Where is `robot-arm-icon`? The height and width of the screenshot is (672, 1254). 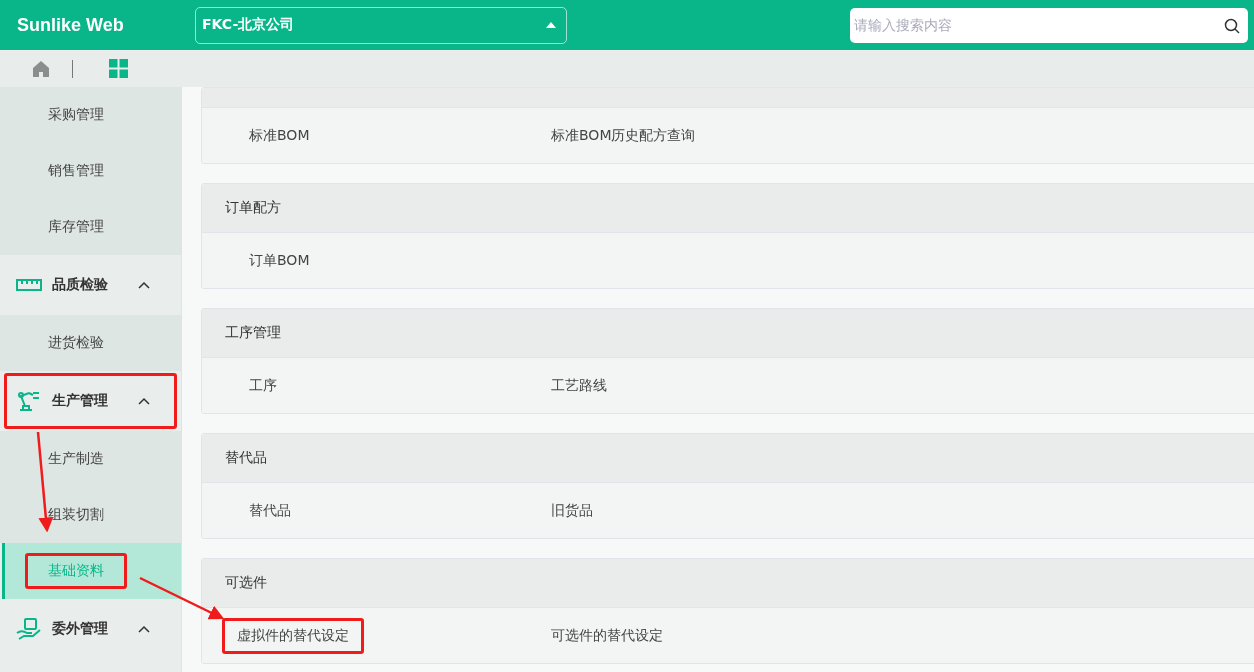
robot-arm-icon is located at coordinates (29, 401).